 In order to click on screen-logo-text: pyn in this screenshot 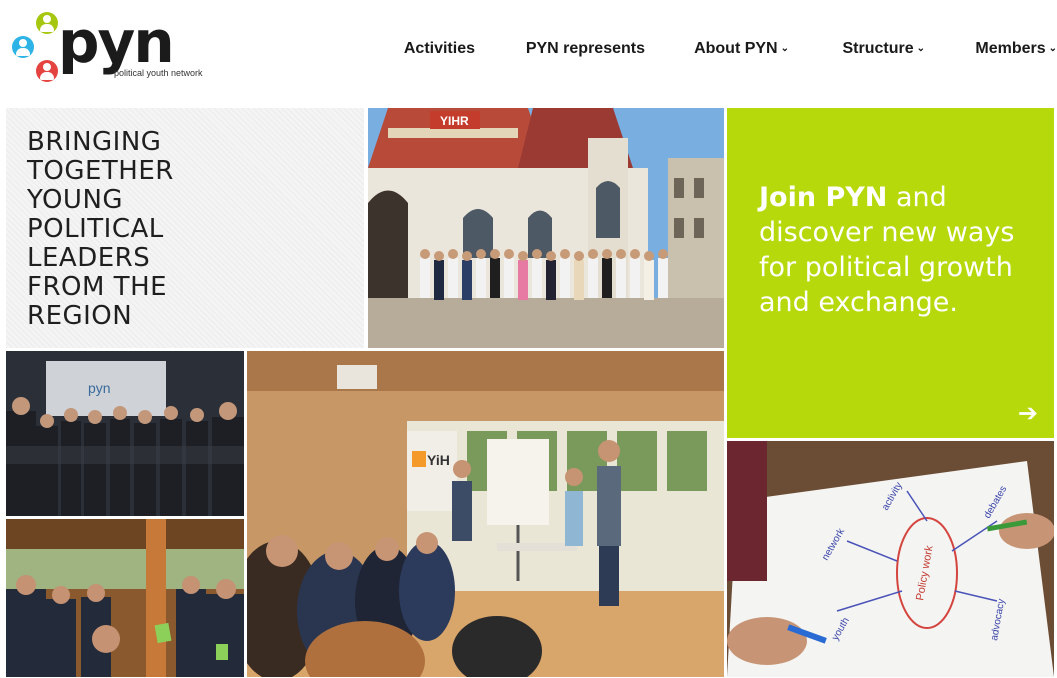, I will do `click(99, 388)`.